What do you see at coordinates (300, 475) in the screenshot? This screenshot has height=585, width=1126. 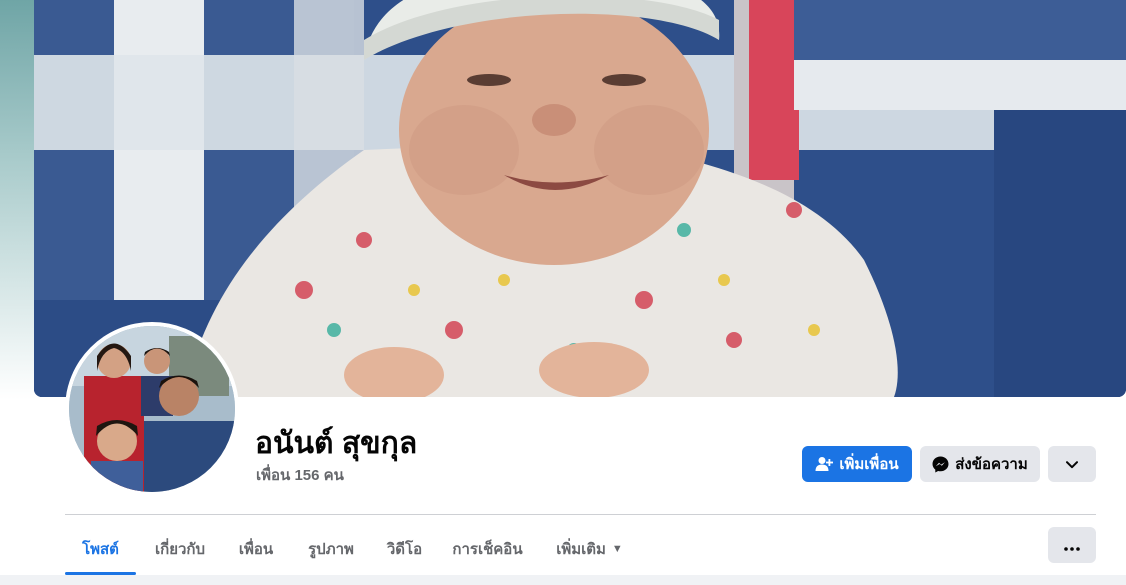 I see `friends-count: เพื่อน 156 คน` at bounding box center [300, 475].